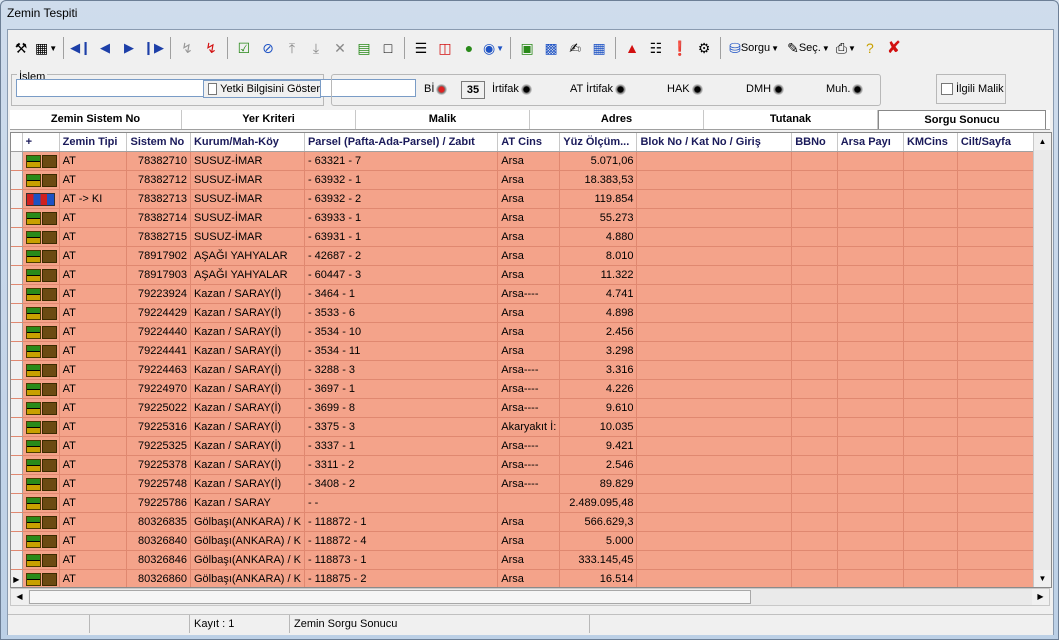  What do you see at coordinates (158, 370) in the screenshot?
I see `table-cell-sistem: 79224463` at bounding box center [158, 370].